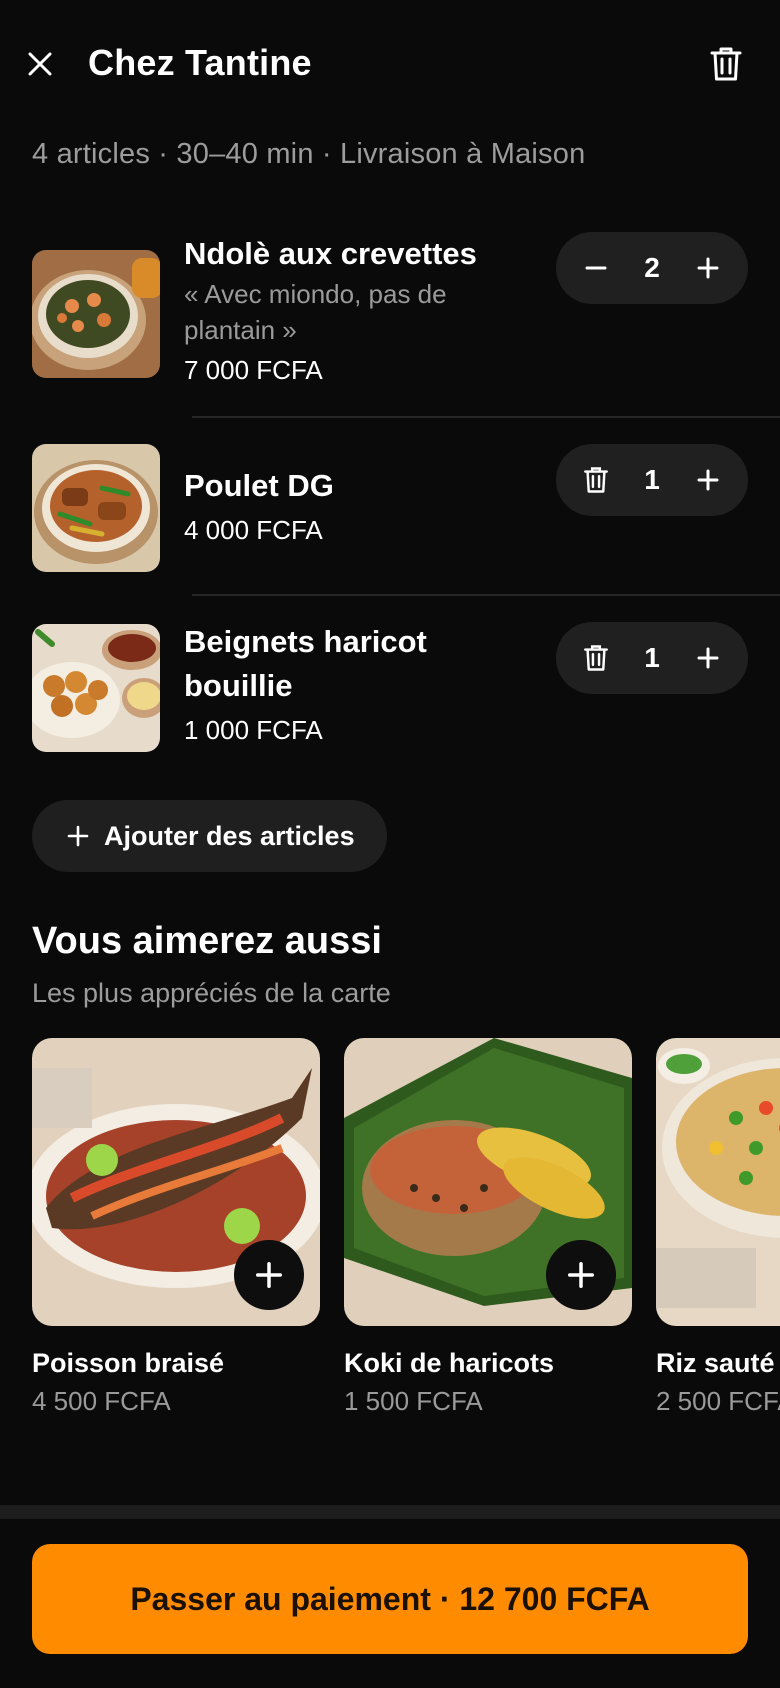 Image resolution: width=780 pixels, height=1688 pixels. What do you see at coordinates (718, 1363) in the screenshot?
I see `recommendation-name: Riz sauté légumes` at bounding box center [718, 1363].